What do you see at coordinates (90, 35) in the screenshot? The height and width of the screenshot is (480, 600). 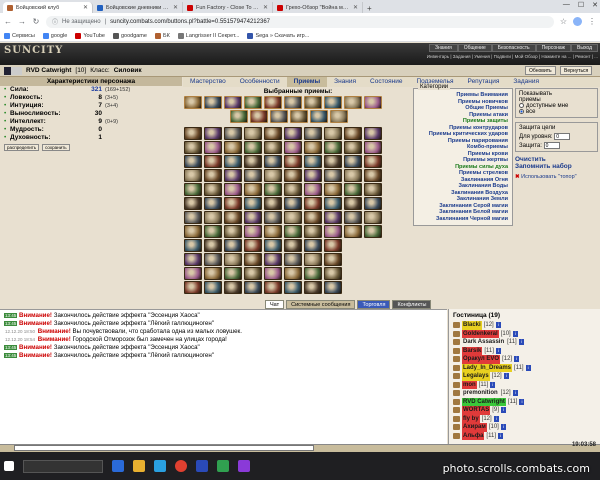 I see `bookmark-item: YouTube` at bounding box center [90, 35].